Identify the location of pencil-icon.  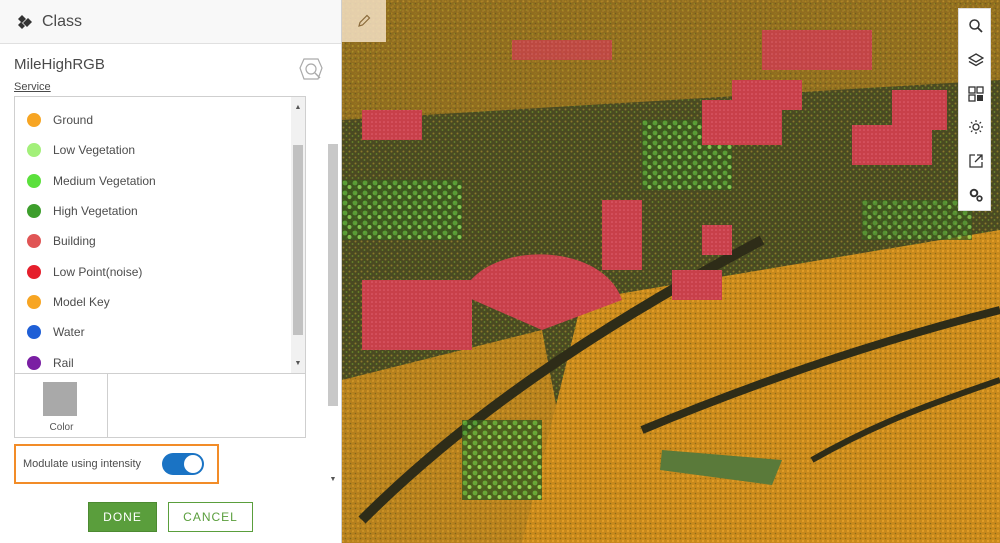
(364, 20).